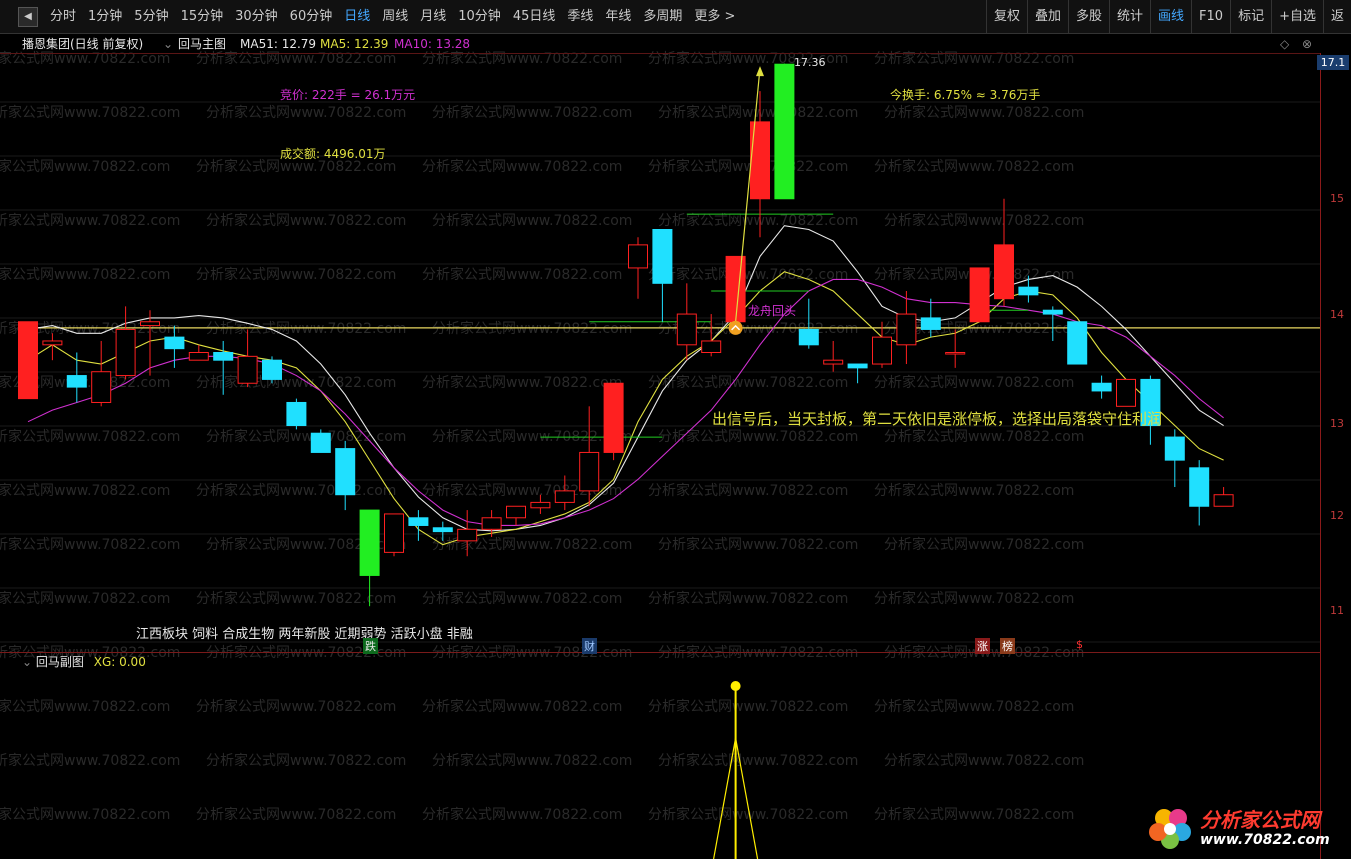  What do you see at coordinates (736, 770) in the screenshot?
I see `sub-chart` at bounding box center [736, 770].